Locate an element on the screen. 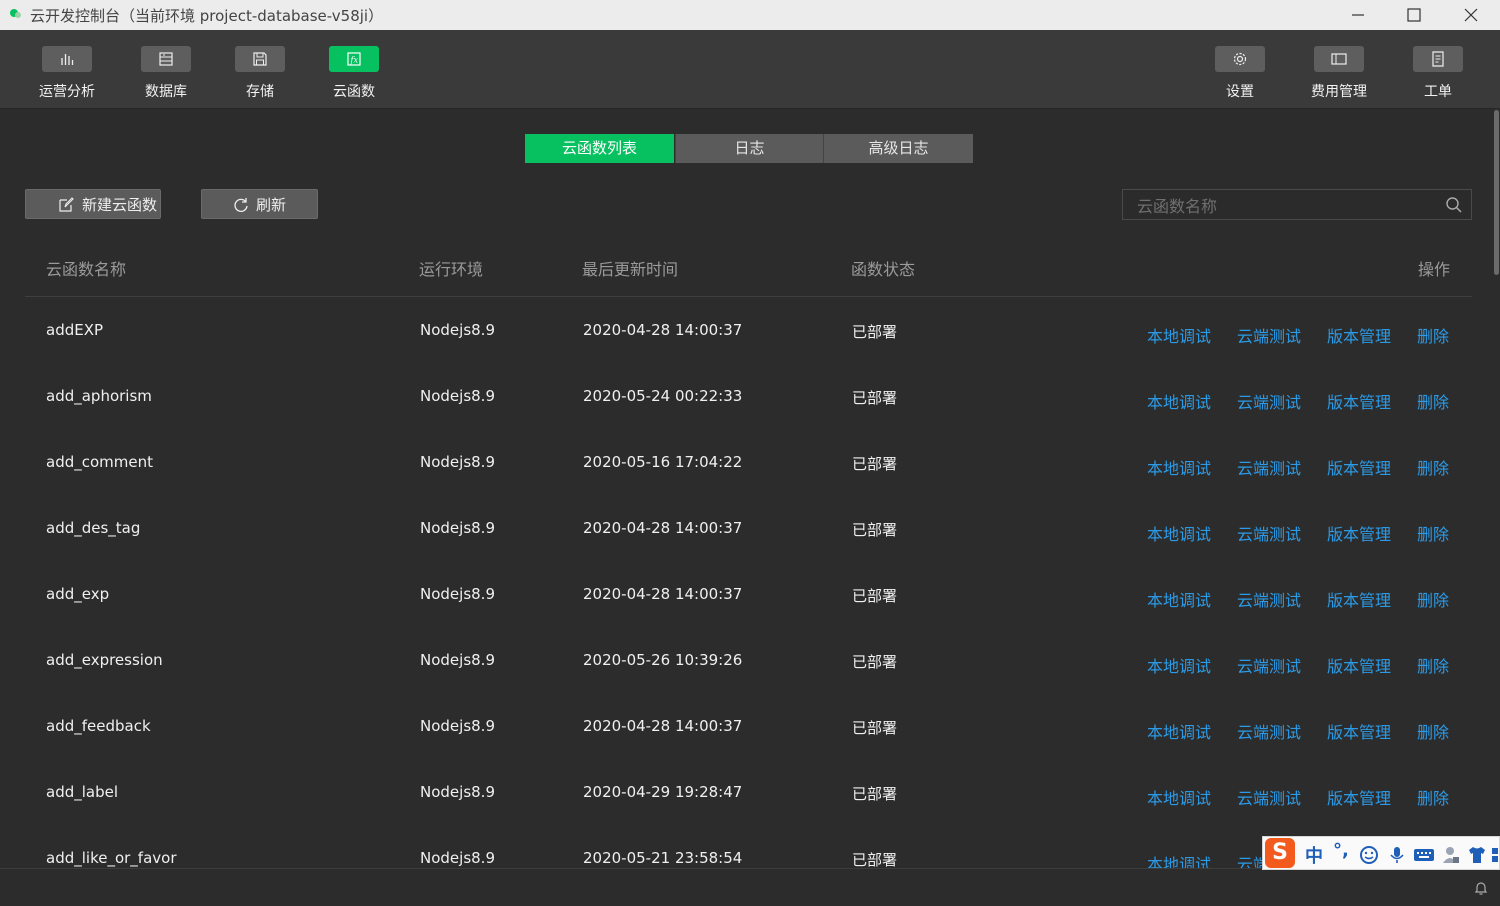 Image resolution: width=1500 pixels, height=906 pixels. toolbar-label: 云函数 is located at coordinates (354, 92).